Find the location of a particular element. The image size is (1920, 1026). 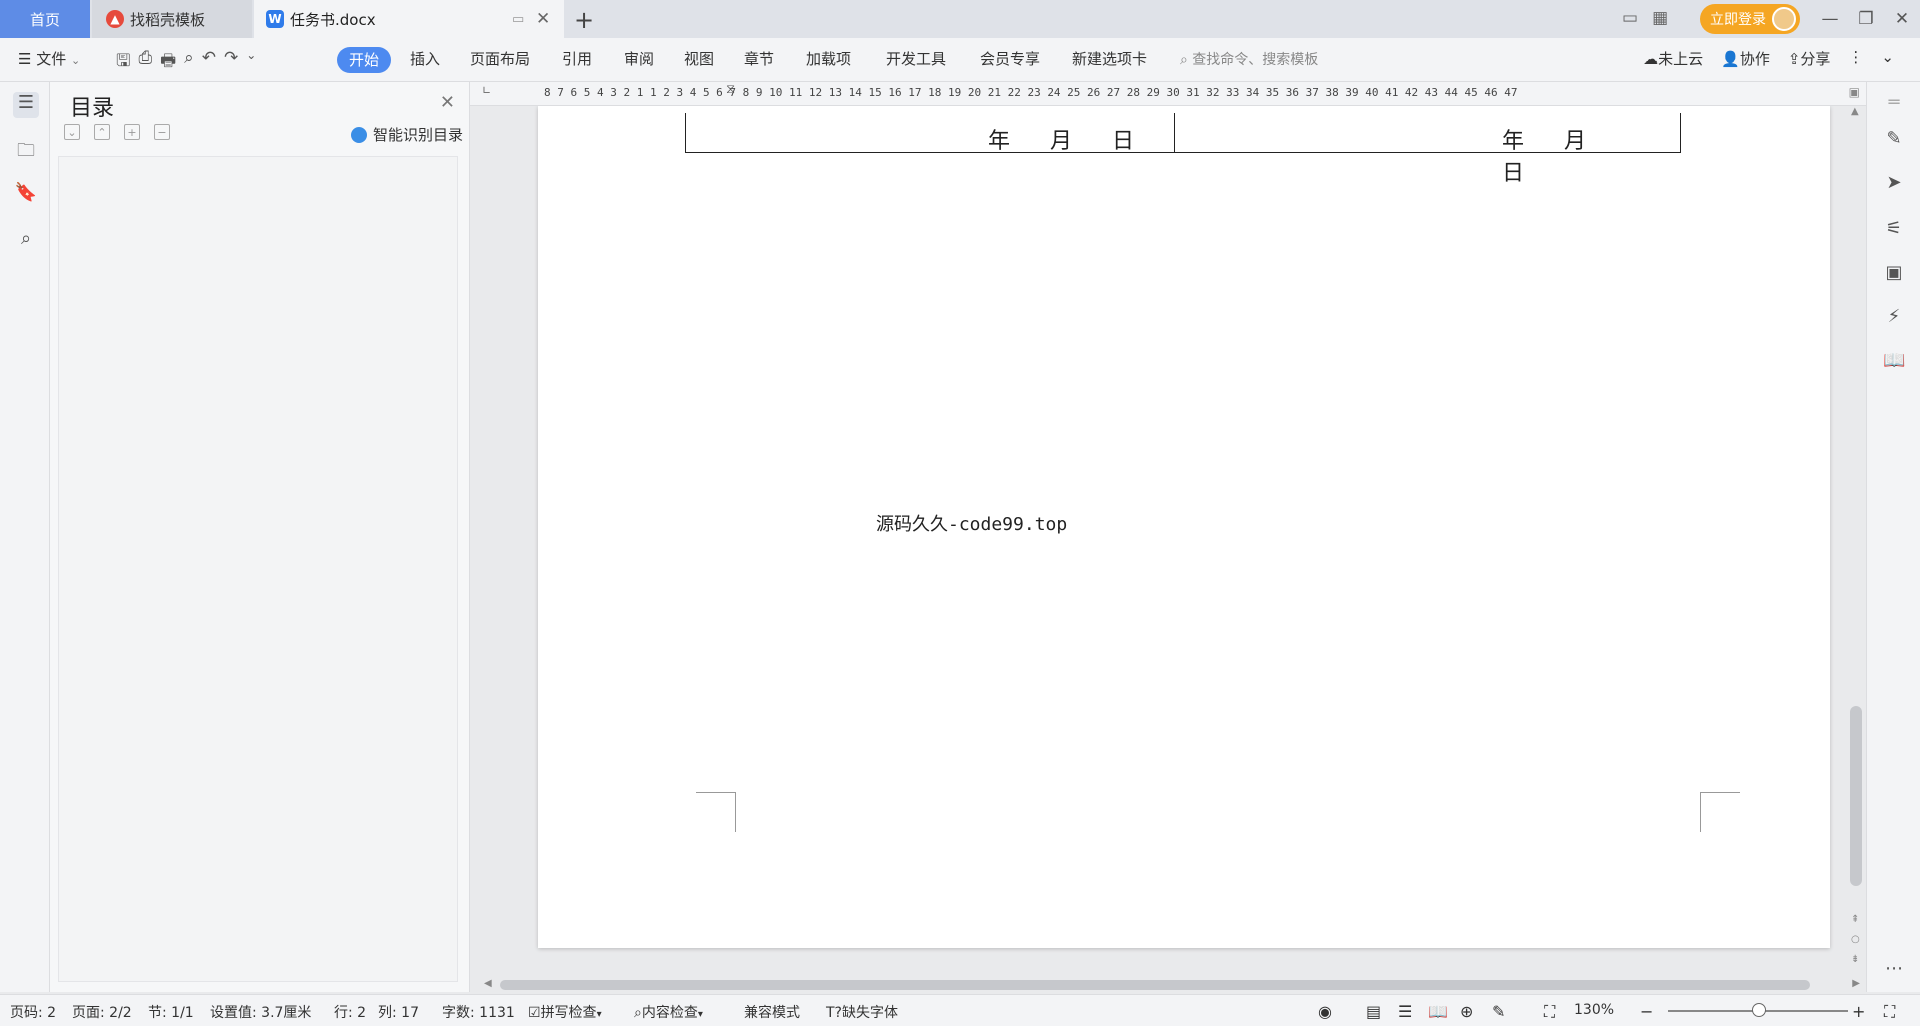

redo-icon: ↷ is located at coordinates (231, 62).